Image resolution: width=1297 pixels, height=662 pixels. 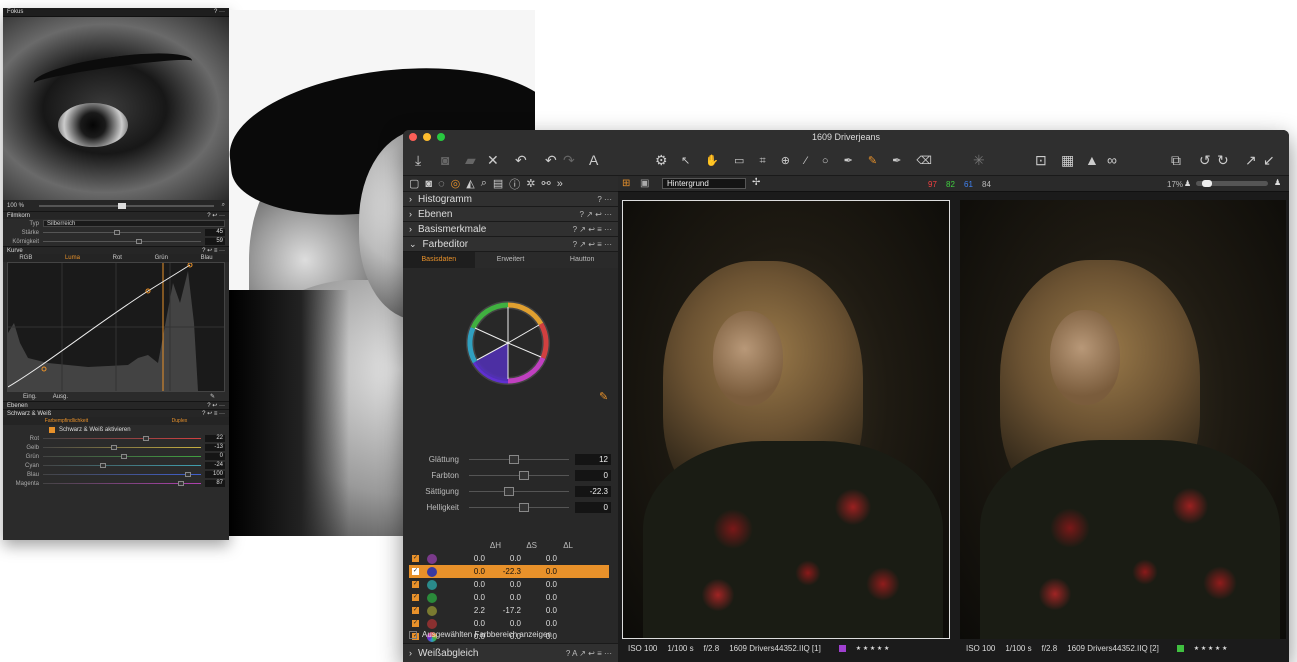 I want to click on undo-all-icon: ↶, so click(x=521, y=160).